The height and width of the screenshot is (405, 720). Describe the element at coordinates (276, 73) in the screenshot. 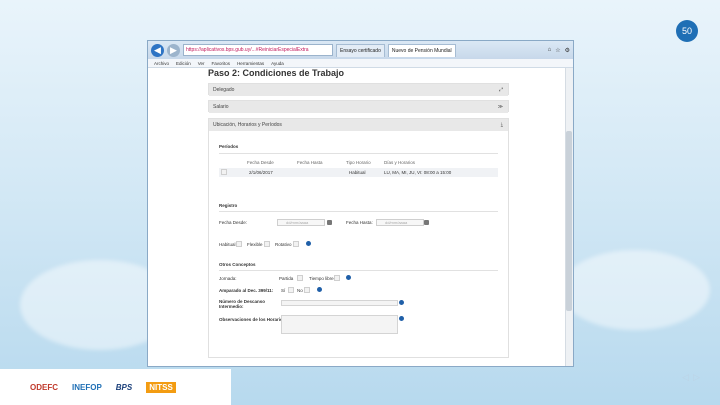

I see `page-title: Paso 2: Condiciones de Trabajo` at that location.